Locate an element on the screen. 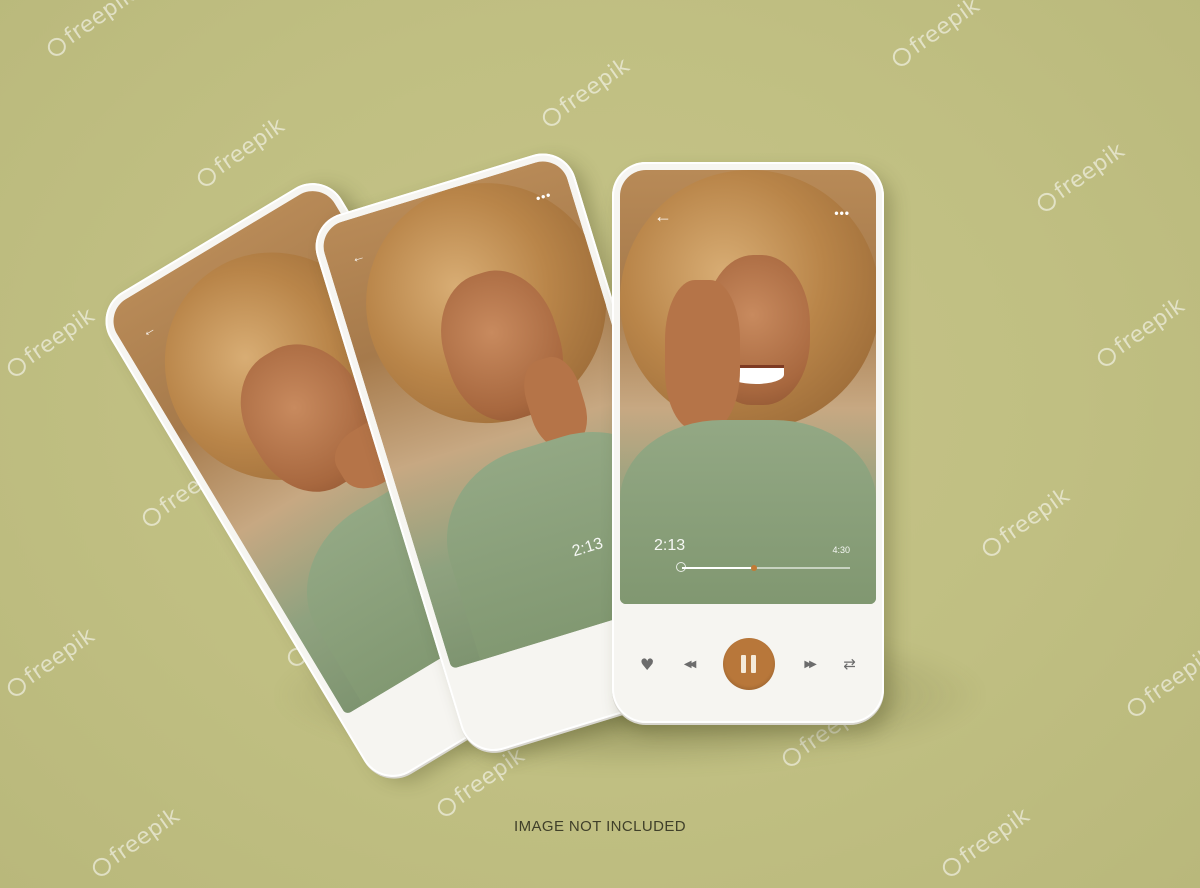 This screenshot has width=1200, height=888. pause-button is located at coordinates (748, 664).